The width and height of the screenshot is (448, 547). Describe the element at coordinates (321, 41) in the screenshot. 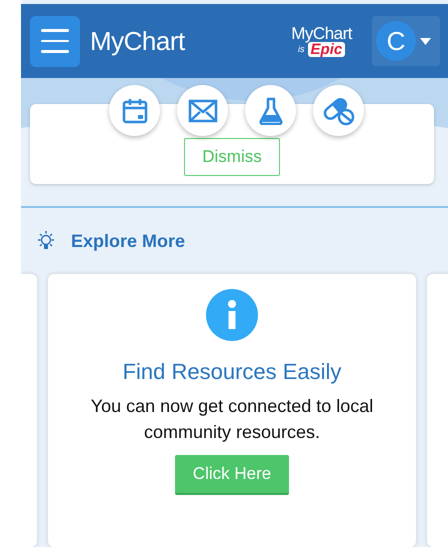

I see `brand-logo: MyChart is Epic` at that location.